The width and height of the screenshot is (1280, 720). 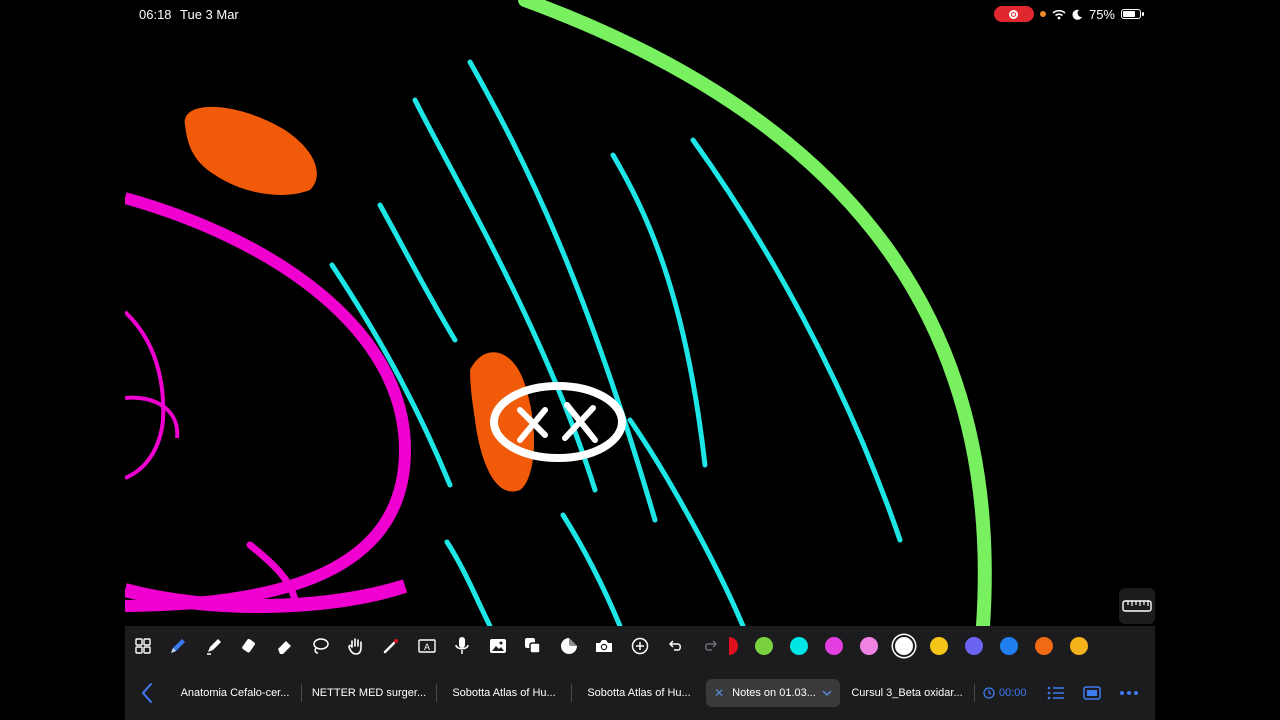 I want to click on wifi-icon, so click(x=1059, y=14).